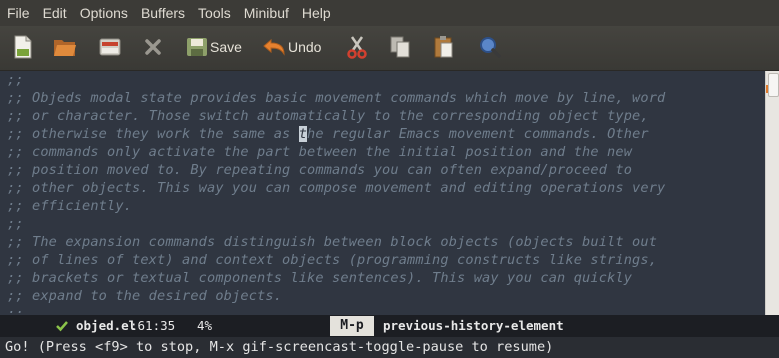 The width and height of the screenshot is (779, 358). I want to click on menu-help: Help, so click(316, 13).